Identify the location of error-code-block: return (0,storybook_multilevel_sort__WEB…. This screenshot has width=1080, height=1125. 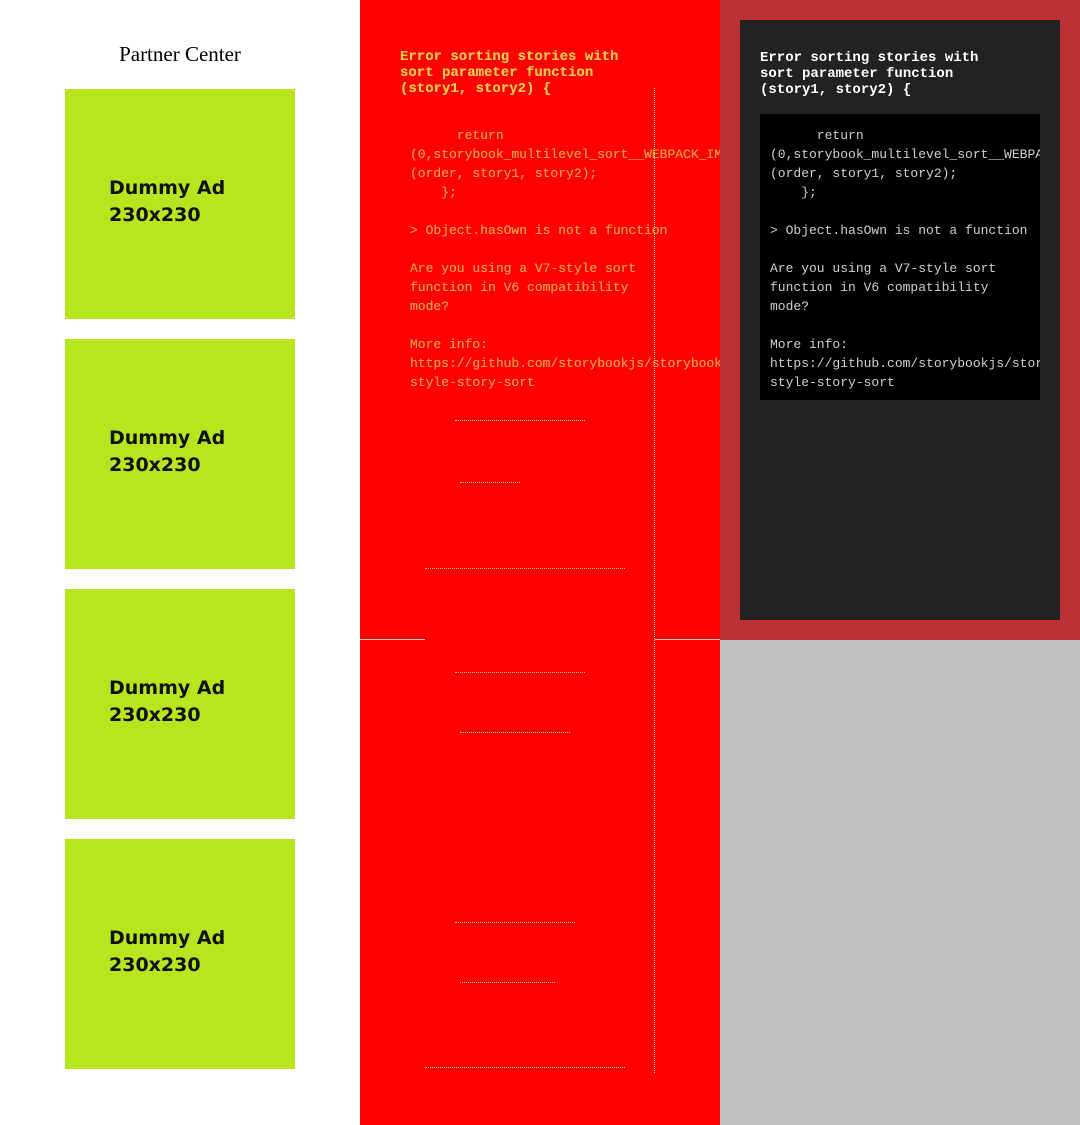
(900, 257).